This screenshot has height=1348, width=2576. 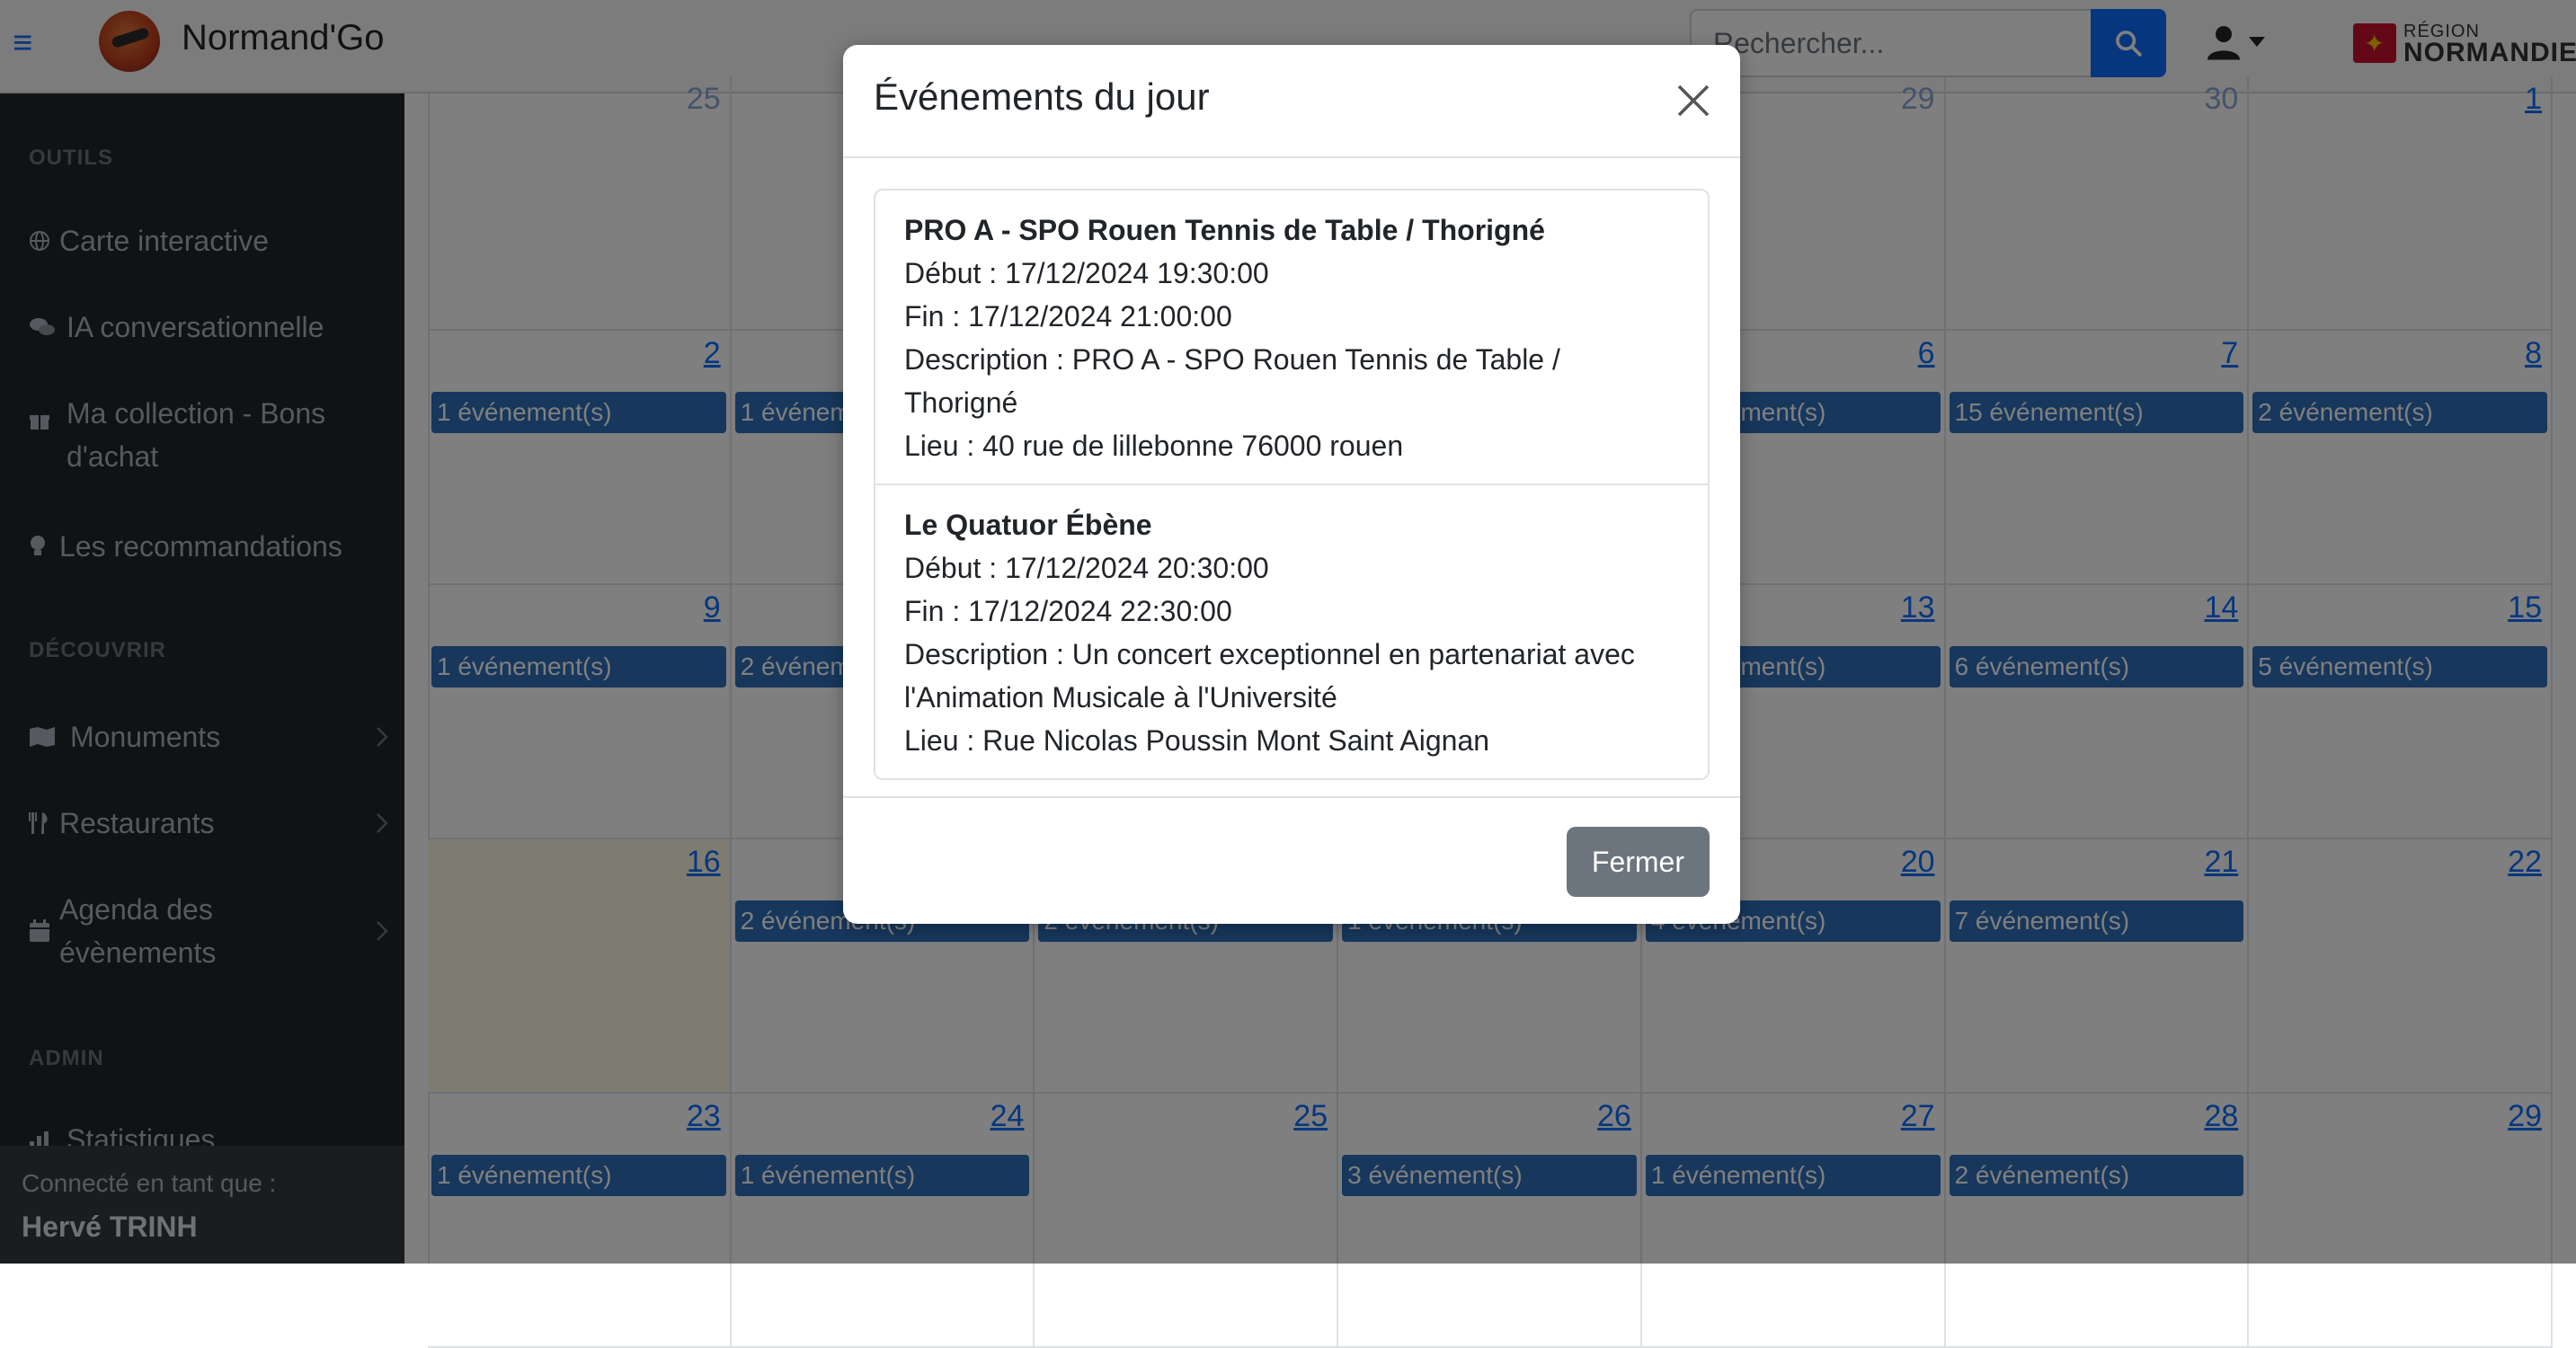 I want to click on modal-header: Événements du jour, so click(x=1291, y=101).